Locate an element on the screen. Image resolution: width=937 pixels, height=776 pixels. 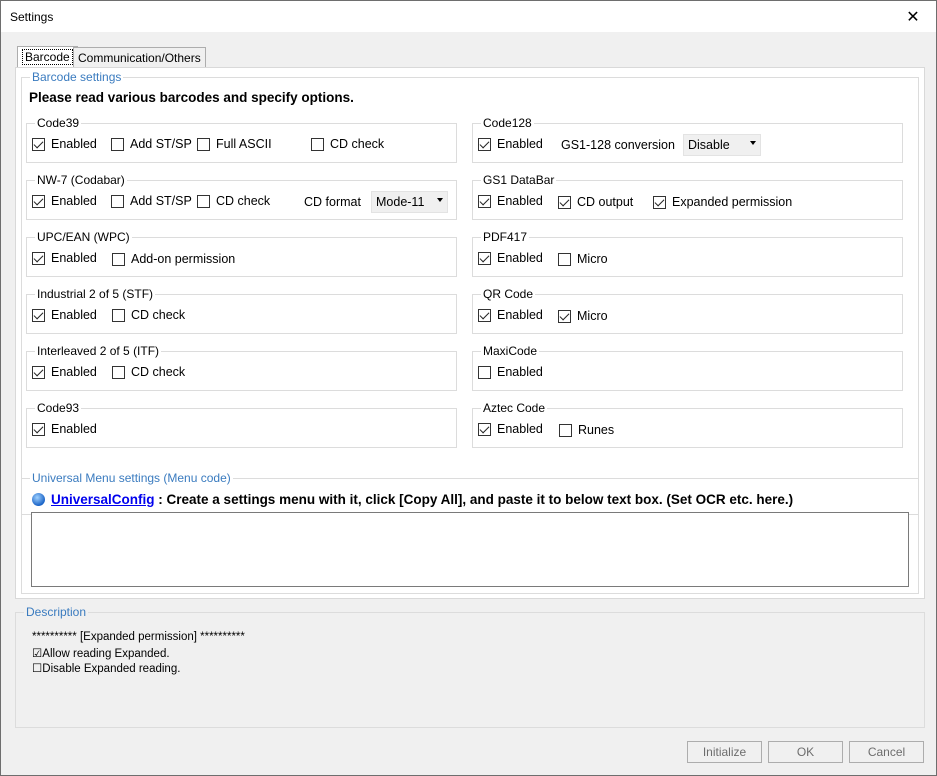
gs1-databar-enabled-checkbox: Enabled is located at coordinates (510, 201).